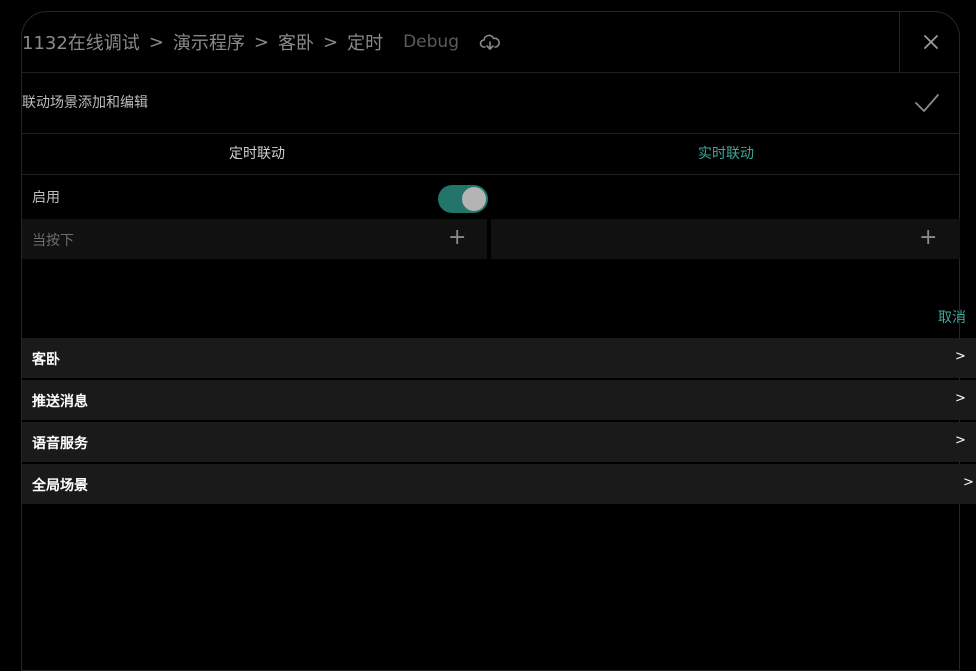  I want to click on list-item-label: 推送消息, so click(60, 402).